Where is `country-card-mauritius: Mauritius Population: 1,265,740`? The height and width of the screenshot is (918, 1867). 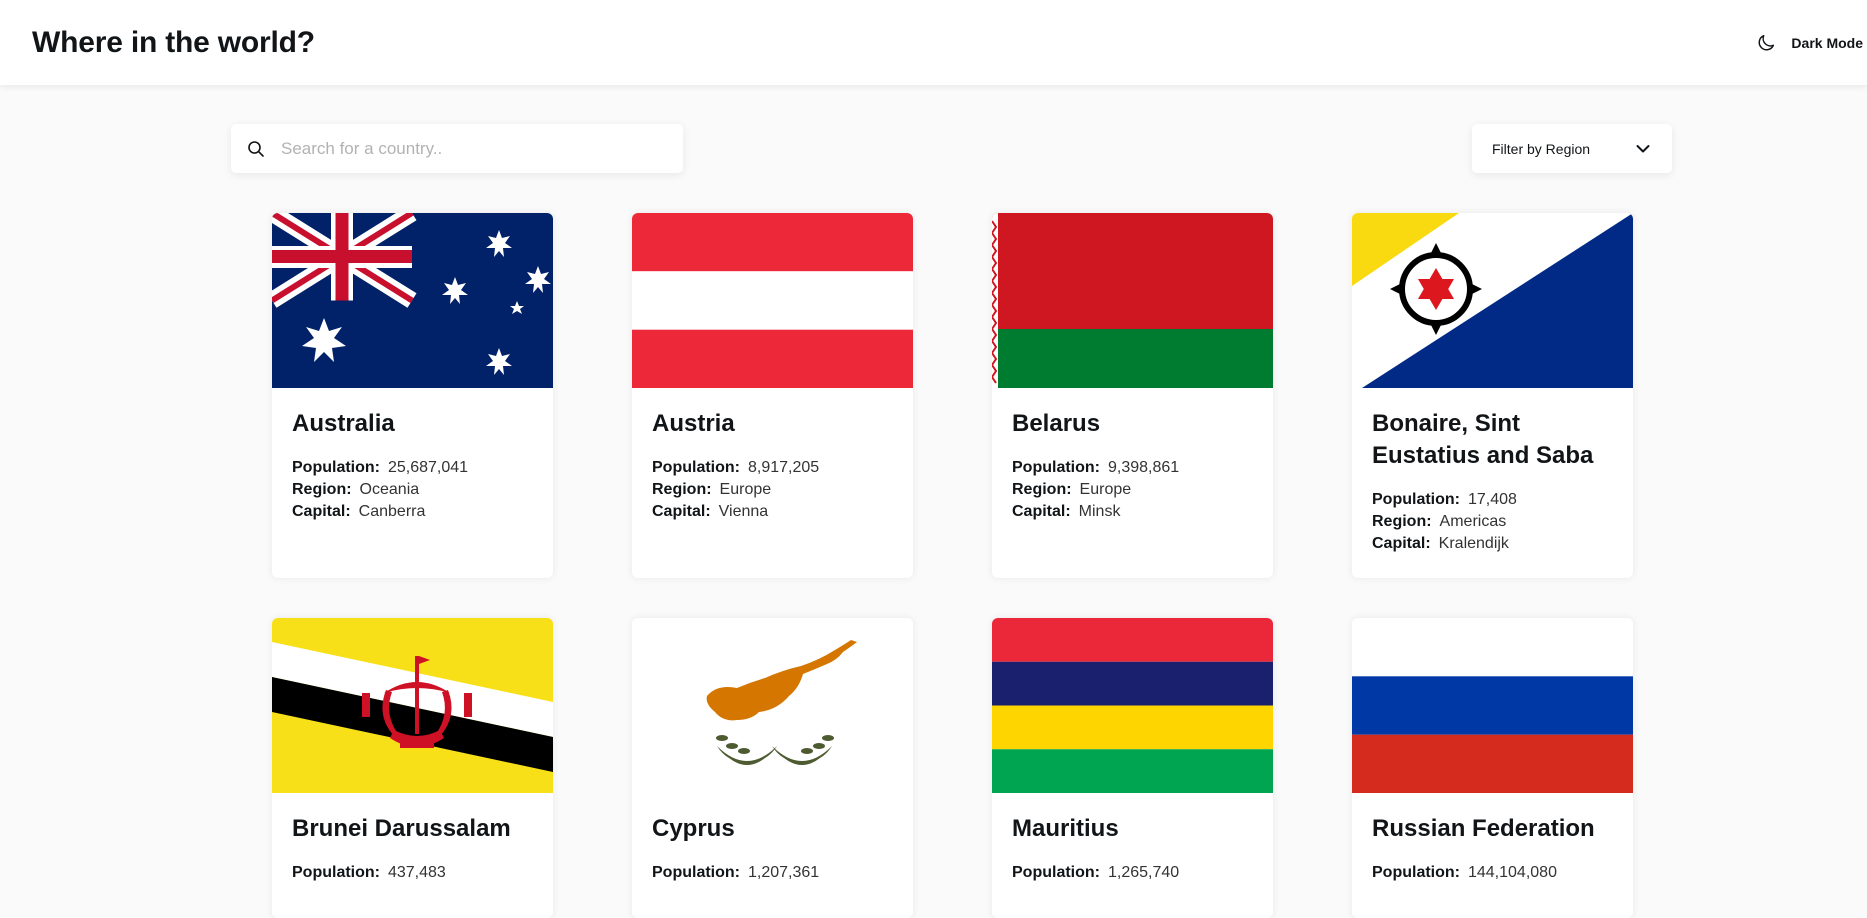
country-card-mauritius: Mauritius Population: 1,265,740 is located at coordinates (1132, 768).